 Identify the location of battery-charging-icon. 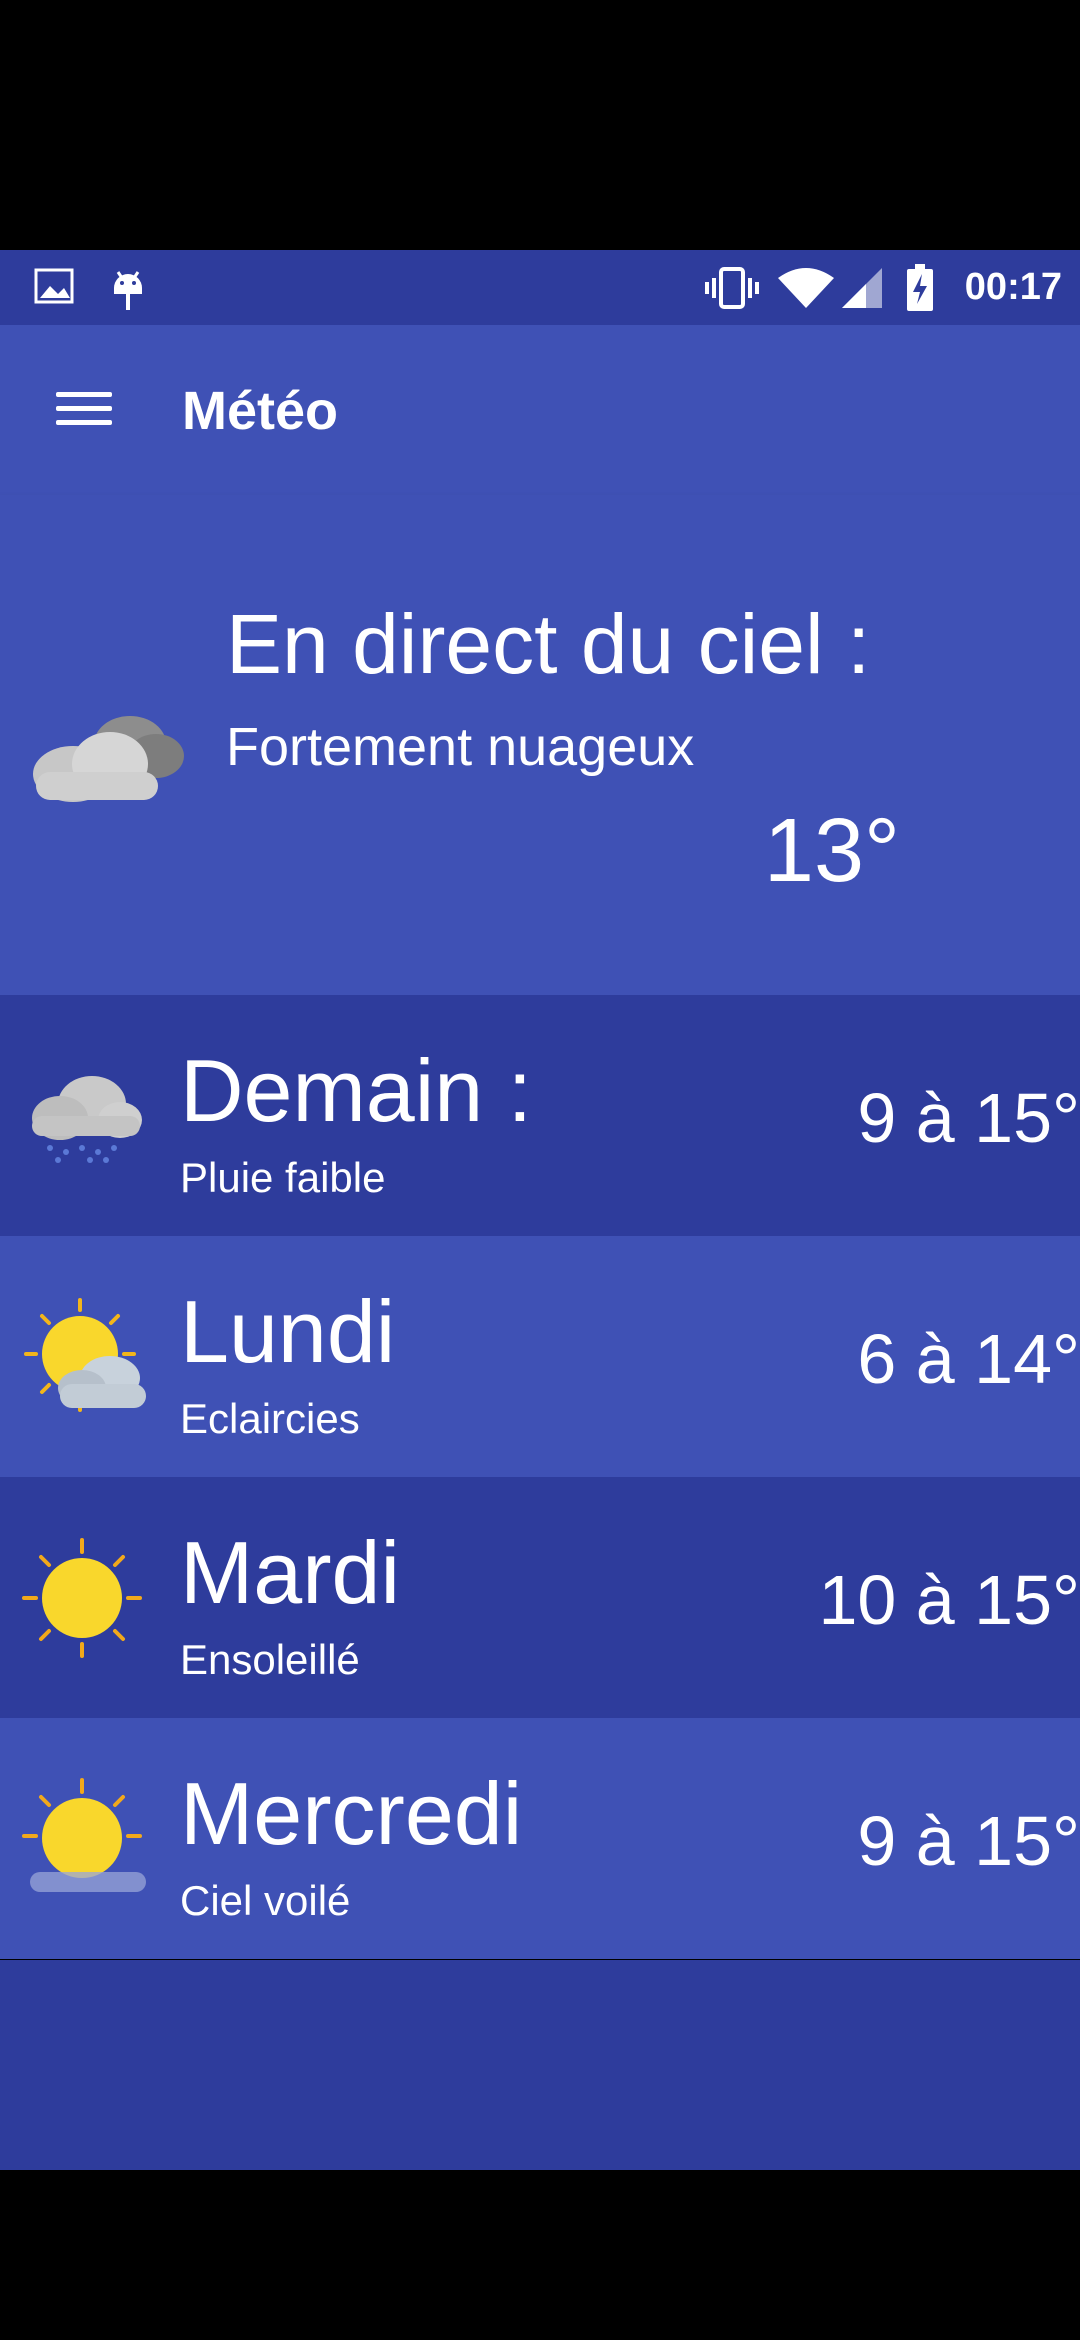
(920, 288).